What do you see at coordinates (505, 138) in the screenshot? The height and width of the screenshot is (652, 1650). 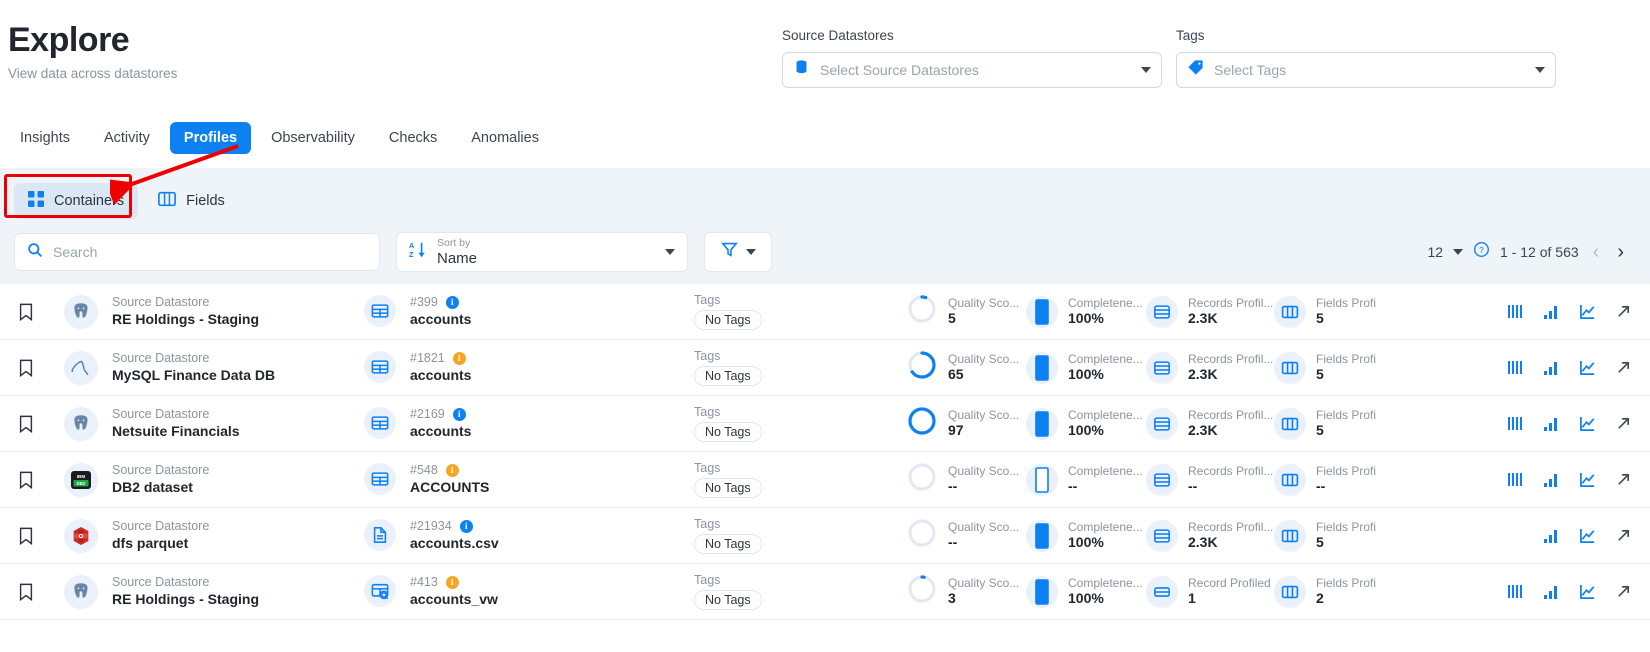 I see `tab-anomalies: Anomalies` at bounding box center [505, 138].